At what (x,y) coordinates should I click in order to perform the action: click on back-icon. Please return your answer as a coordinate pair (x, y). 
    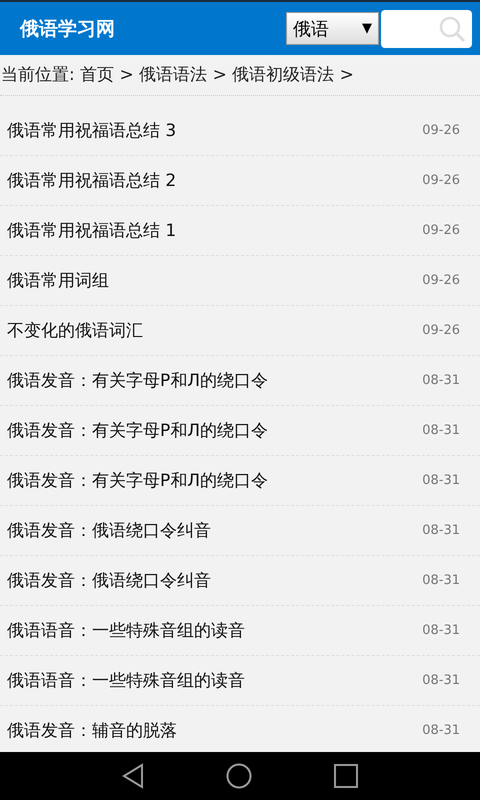
    Looking at the image, I should click on (133, 776).